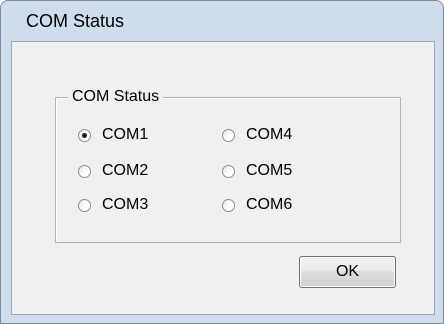 The image size is (444, 324). Describe the element at coordinates (125, 134) in the screenshot. I see `radio-label-com1: COM1` at that location.